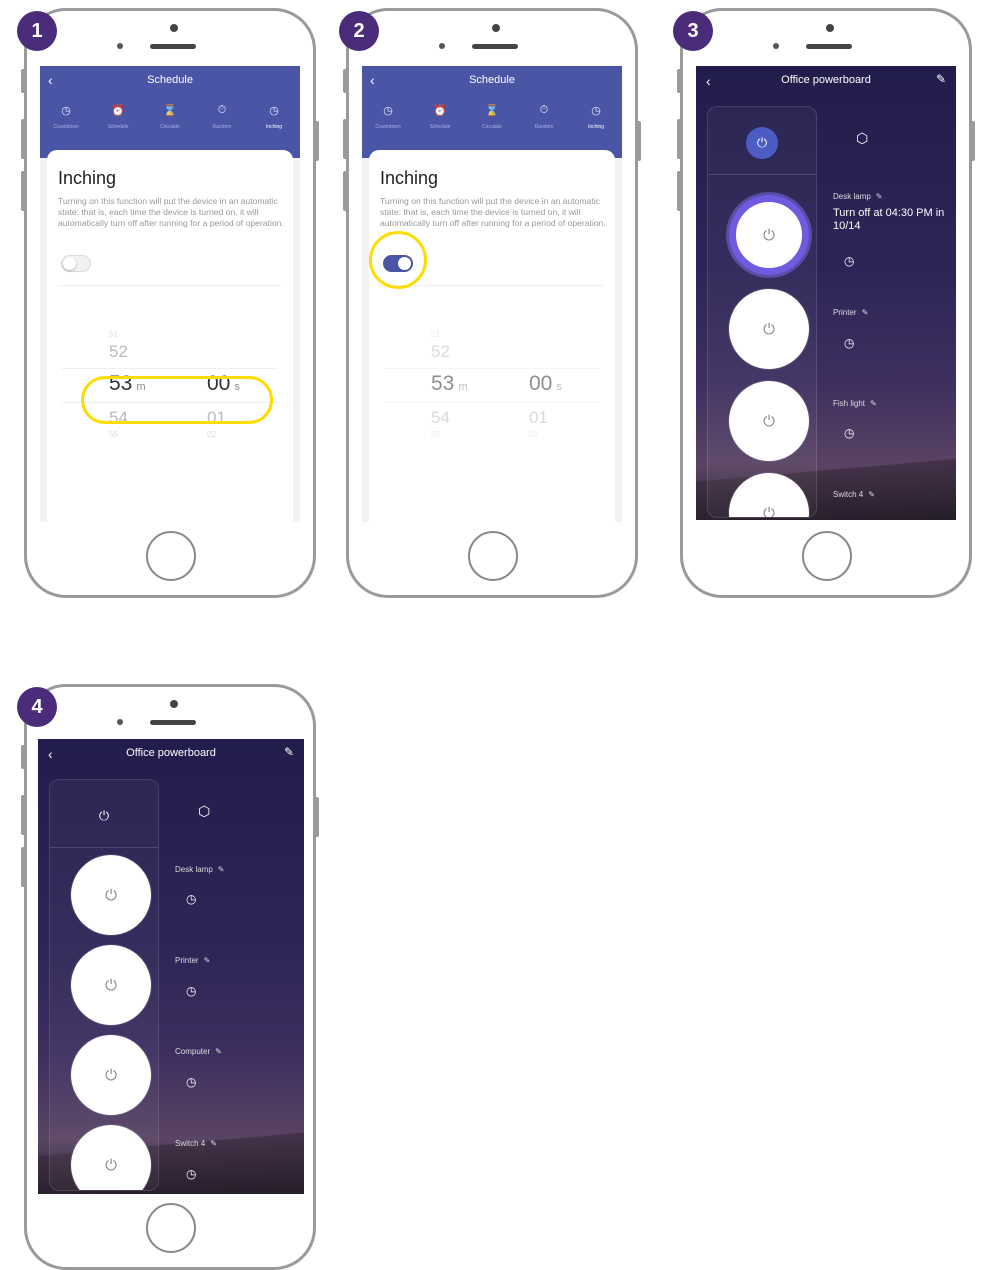 The image size is (982, 1270). Describe the element at coordinates (544, 127) in the screenshot. I see `tab-label: Random` at that location.